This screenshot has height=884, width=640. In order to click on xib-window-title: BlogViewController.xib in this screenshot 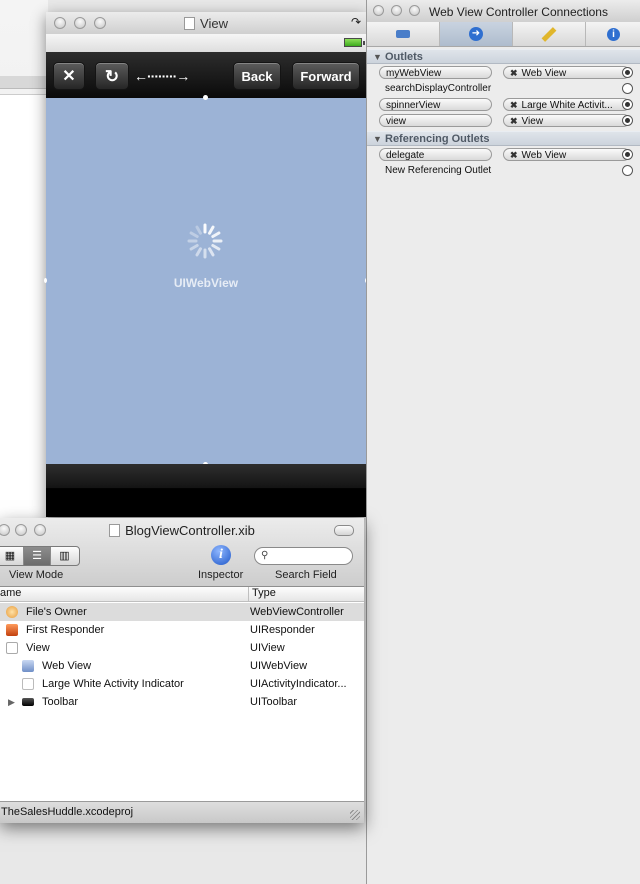, I will do `click(190, 530)`.